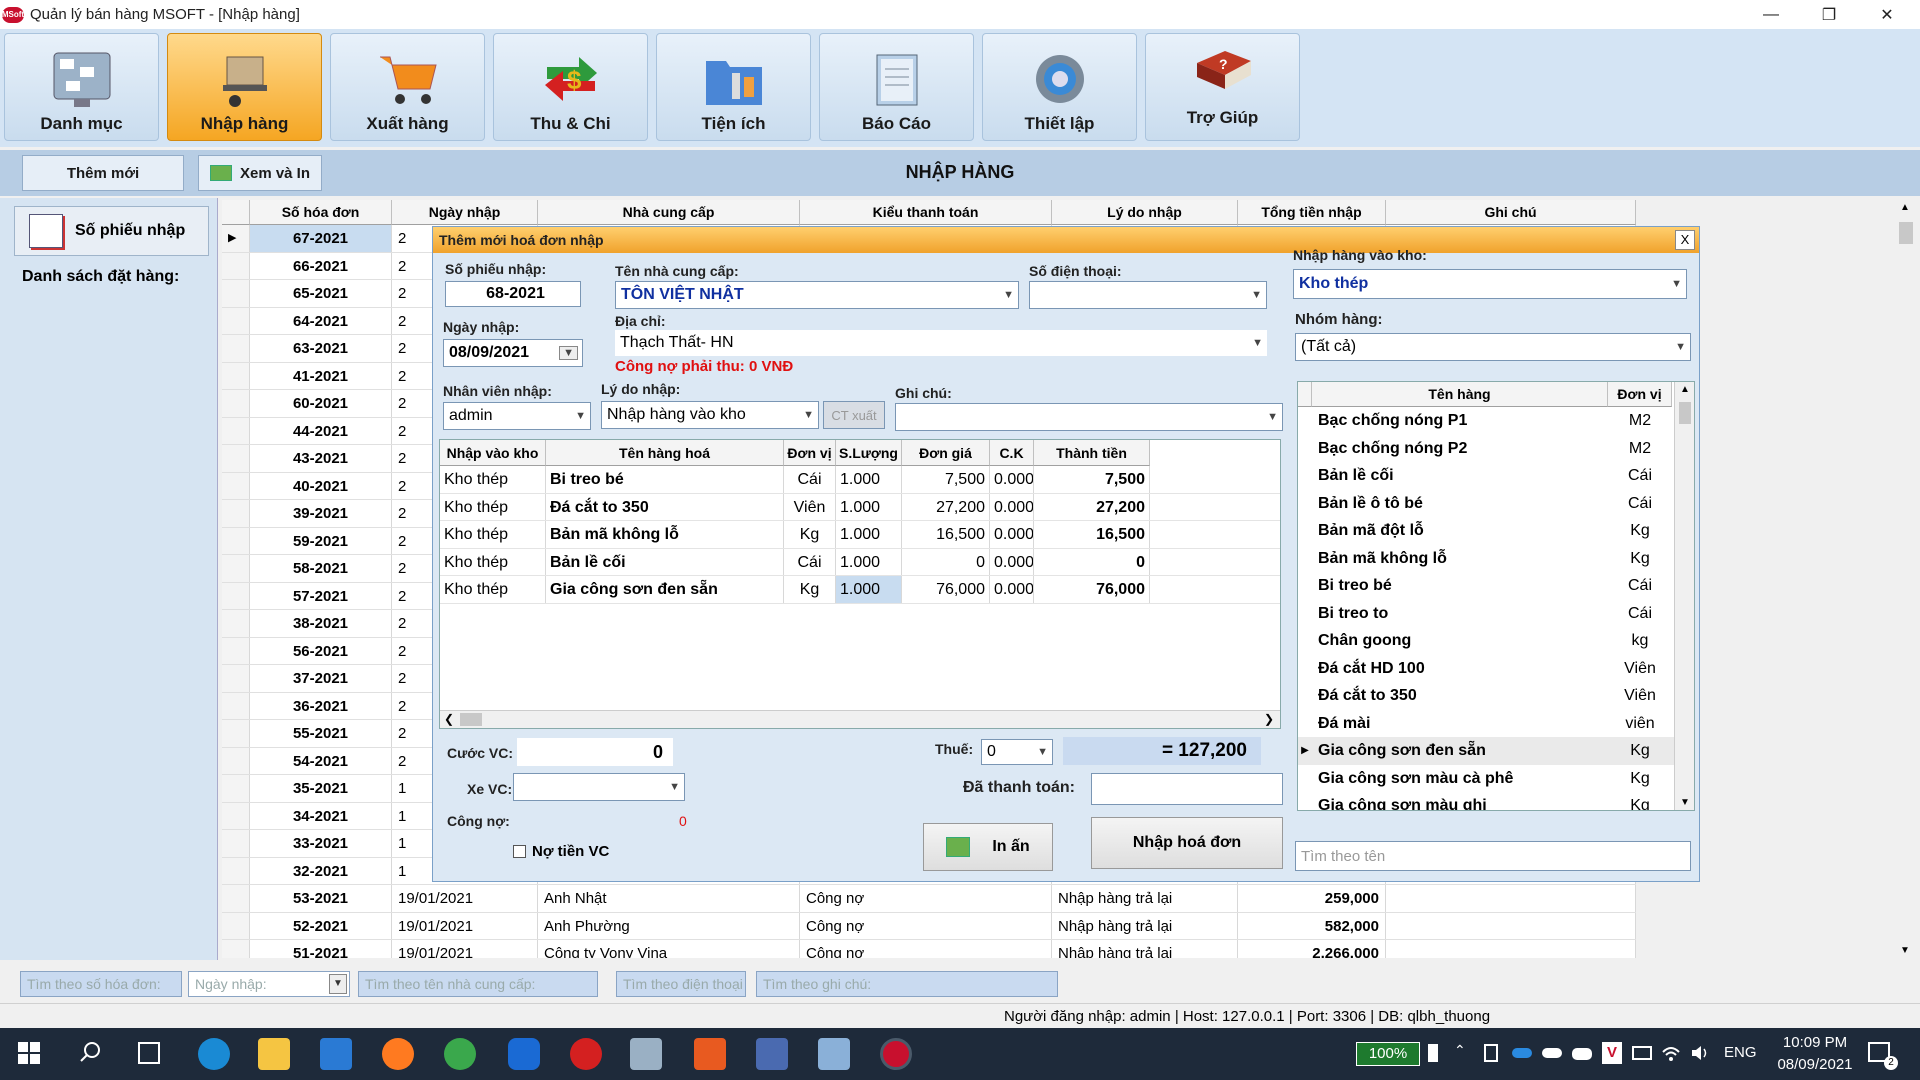 Image resolution: width=1920 pixels, height=1080 pixels. Describe the element at coordinates (1496, 696) in the screenshot. I see `list-item: Đá cắt to 350 Viên` at that location.